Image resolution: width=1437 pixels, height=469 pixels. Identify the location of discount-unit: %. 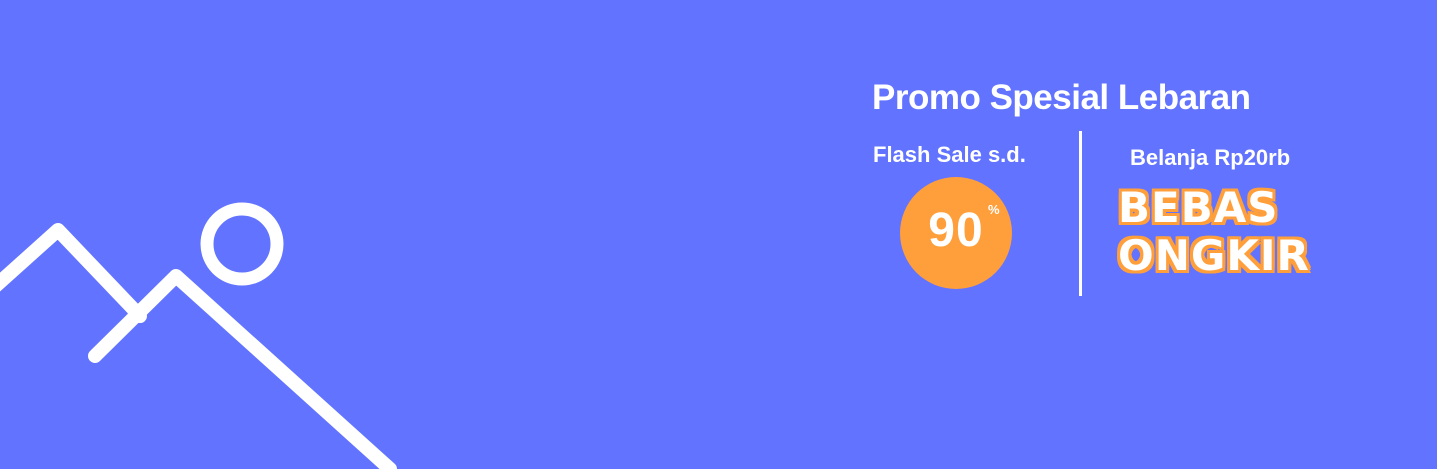
(994, 209).